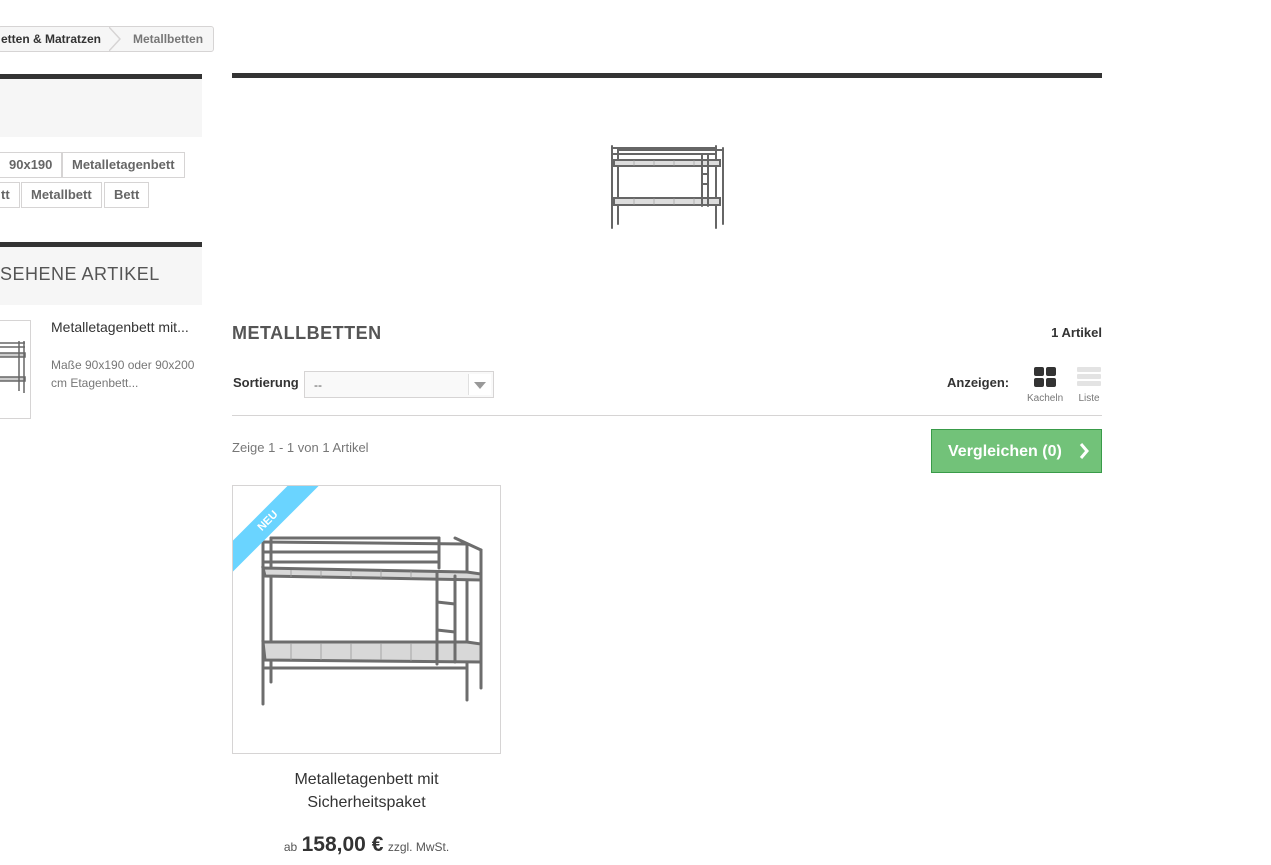 Image resolution: width=1271 pixels, height=865 pixels. Describe the element at coordinates (266, 382) in the screenshot. I see `sort-label: Sortierung` at that location.